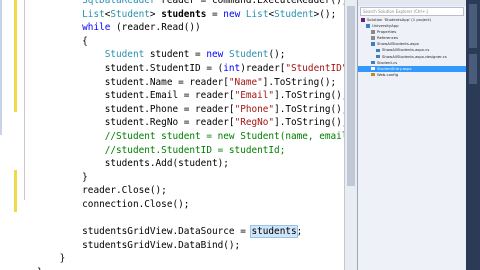 The width and height of the screenshot is (480, 270). What do you see at coordinates (412, 11) in the screenshot?
I see `solution-explorer-search-input: Search Solution Explorer (Ctrl+;)` at bounding box center [412, 11].